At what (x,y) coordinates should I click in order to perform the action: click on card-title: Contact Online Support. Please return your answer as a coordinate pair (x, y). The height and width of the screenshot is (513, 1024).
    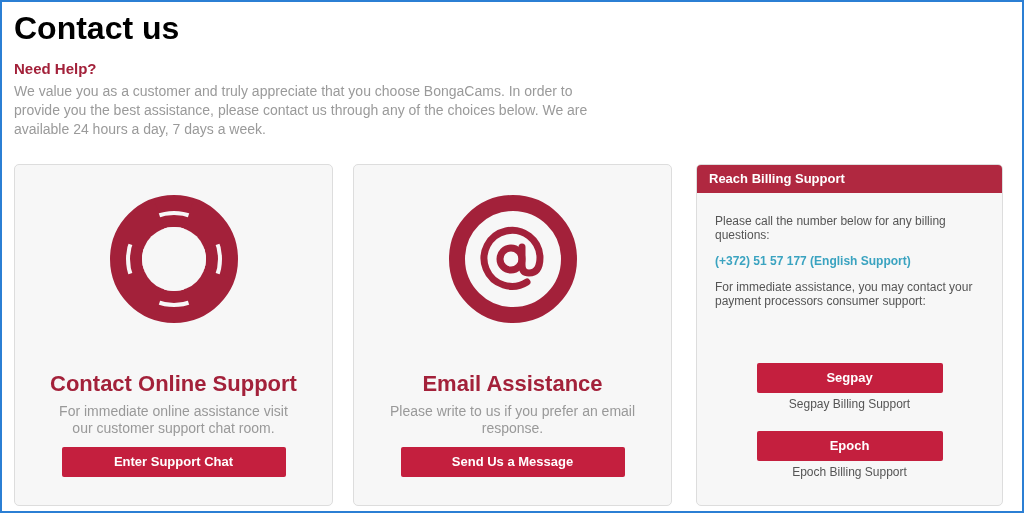
    Looking at the image, I should click on (173, 384).